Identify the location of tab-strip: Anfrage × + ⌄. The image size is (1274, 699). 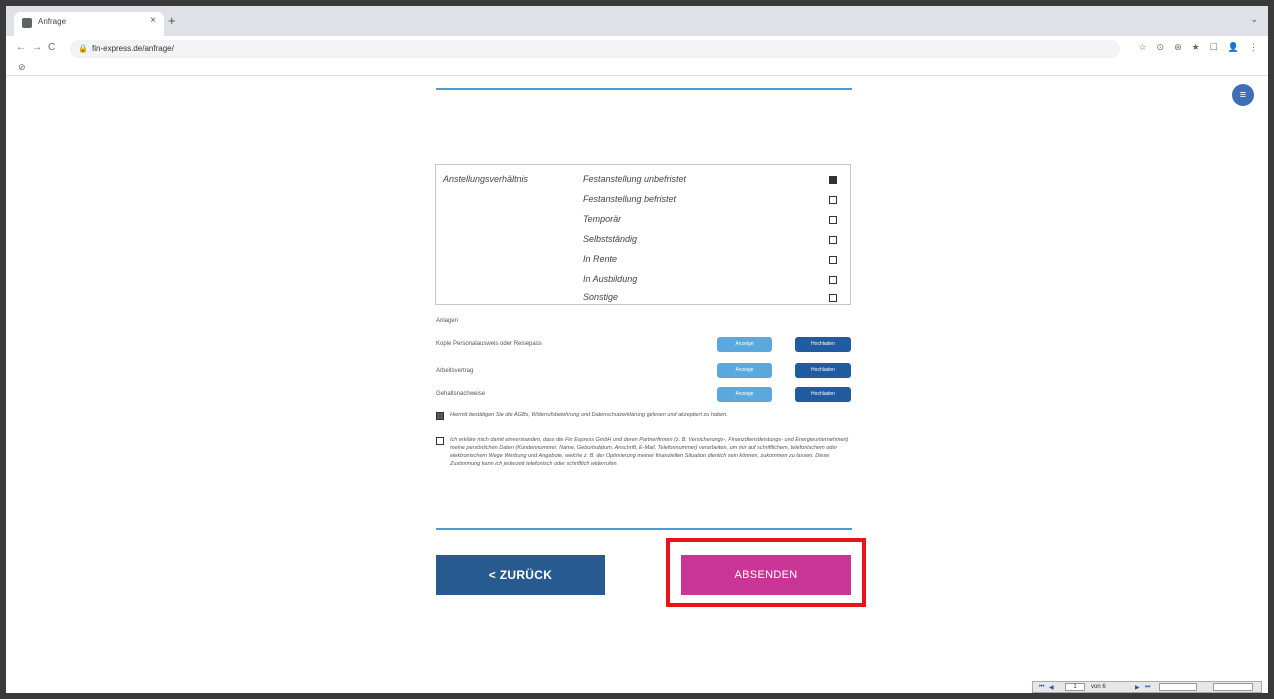
(637, 21).